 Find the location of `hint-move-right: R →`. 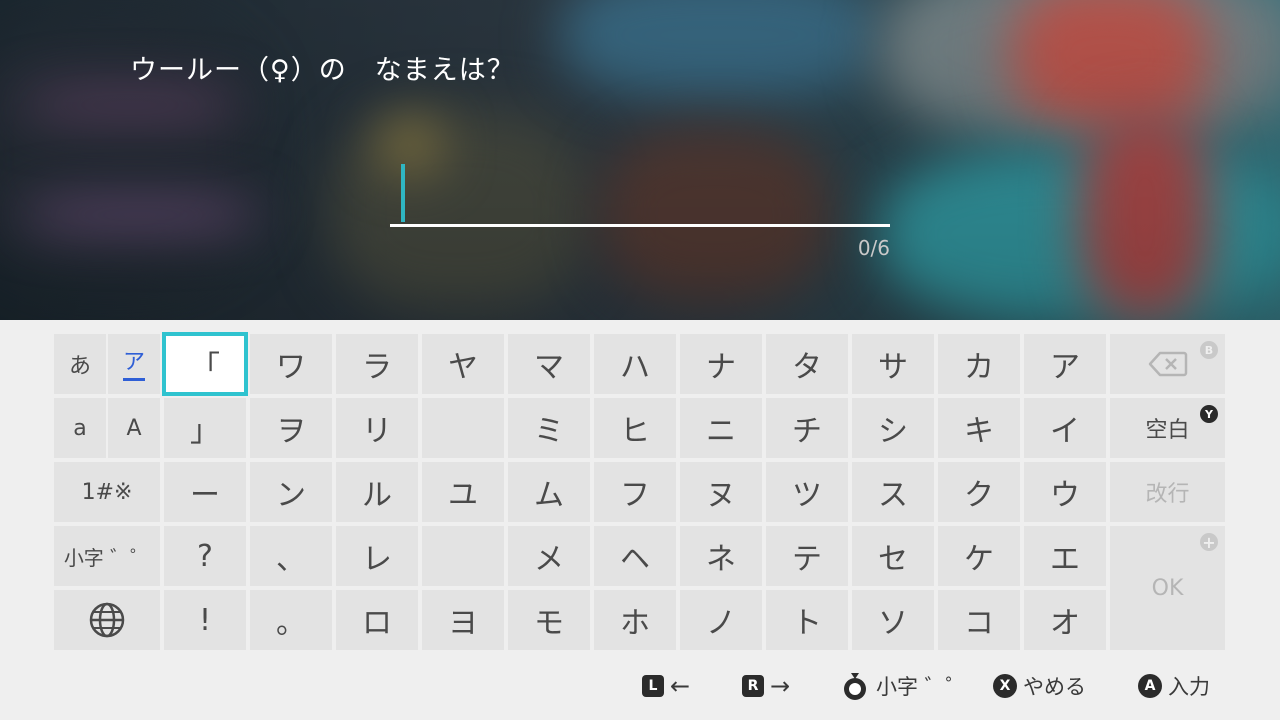

hint-move-right: R → is located at coordinates (766, 686).